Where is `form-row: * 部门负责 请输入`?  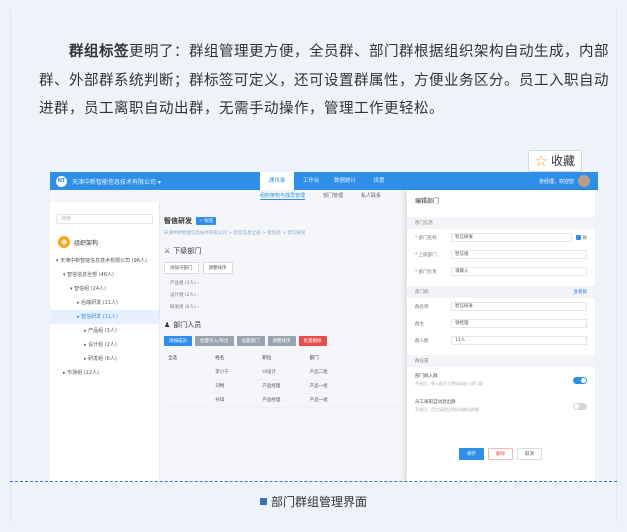
form-row: * 部门负责 请输入 is located at coordinates (501, 271).